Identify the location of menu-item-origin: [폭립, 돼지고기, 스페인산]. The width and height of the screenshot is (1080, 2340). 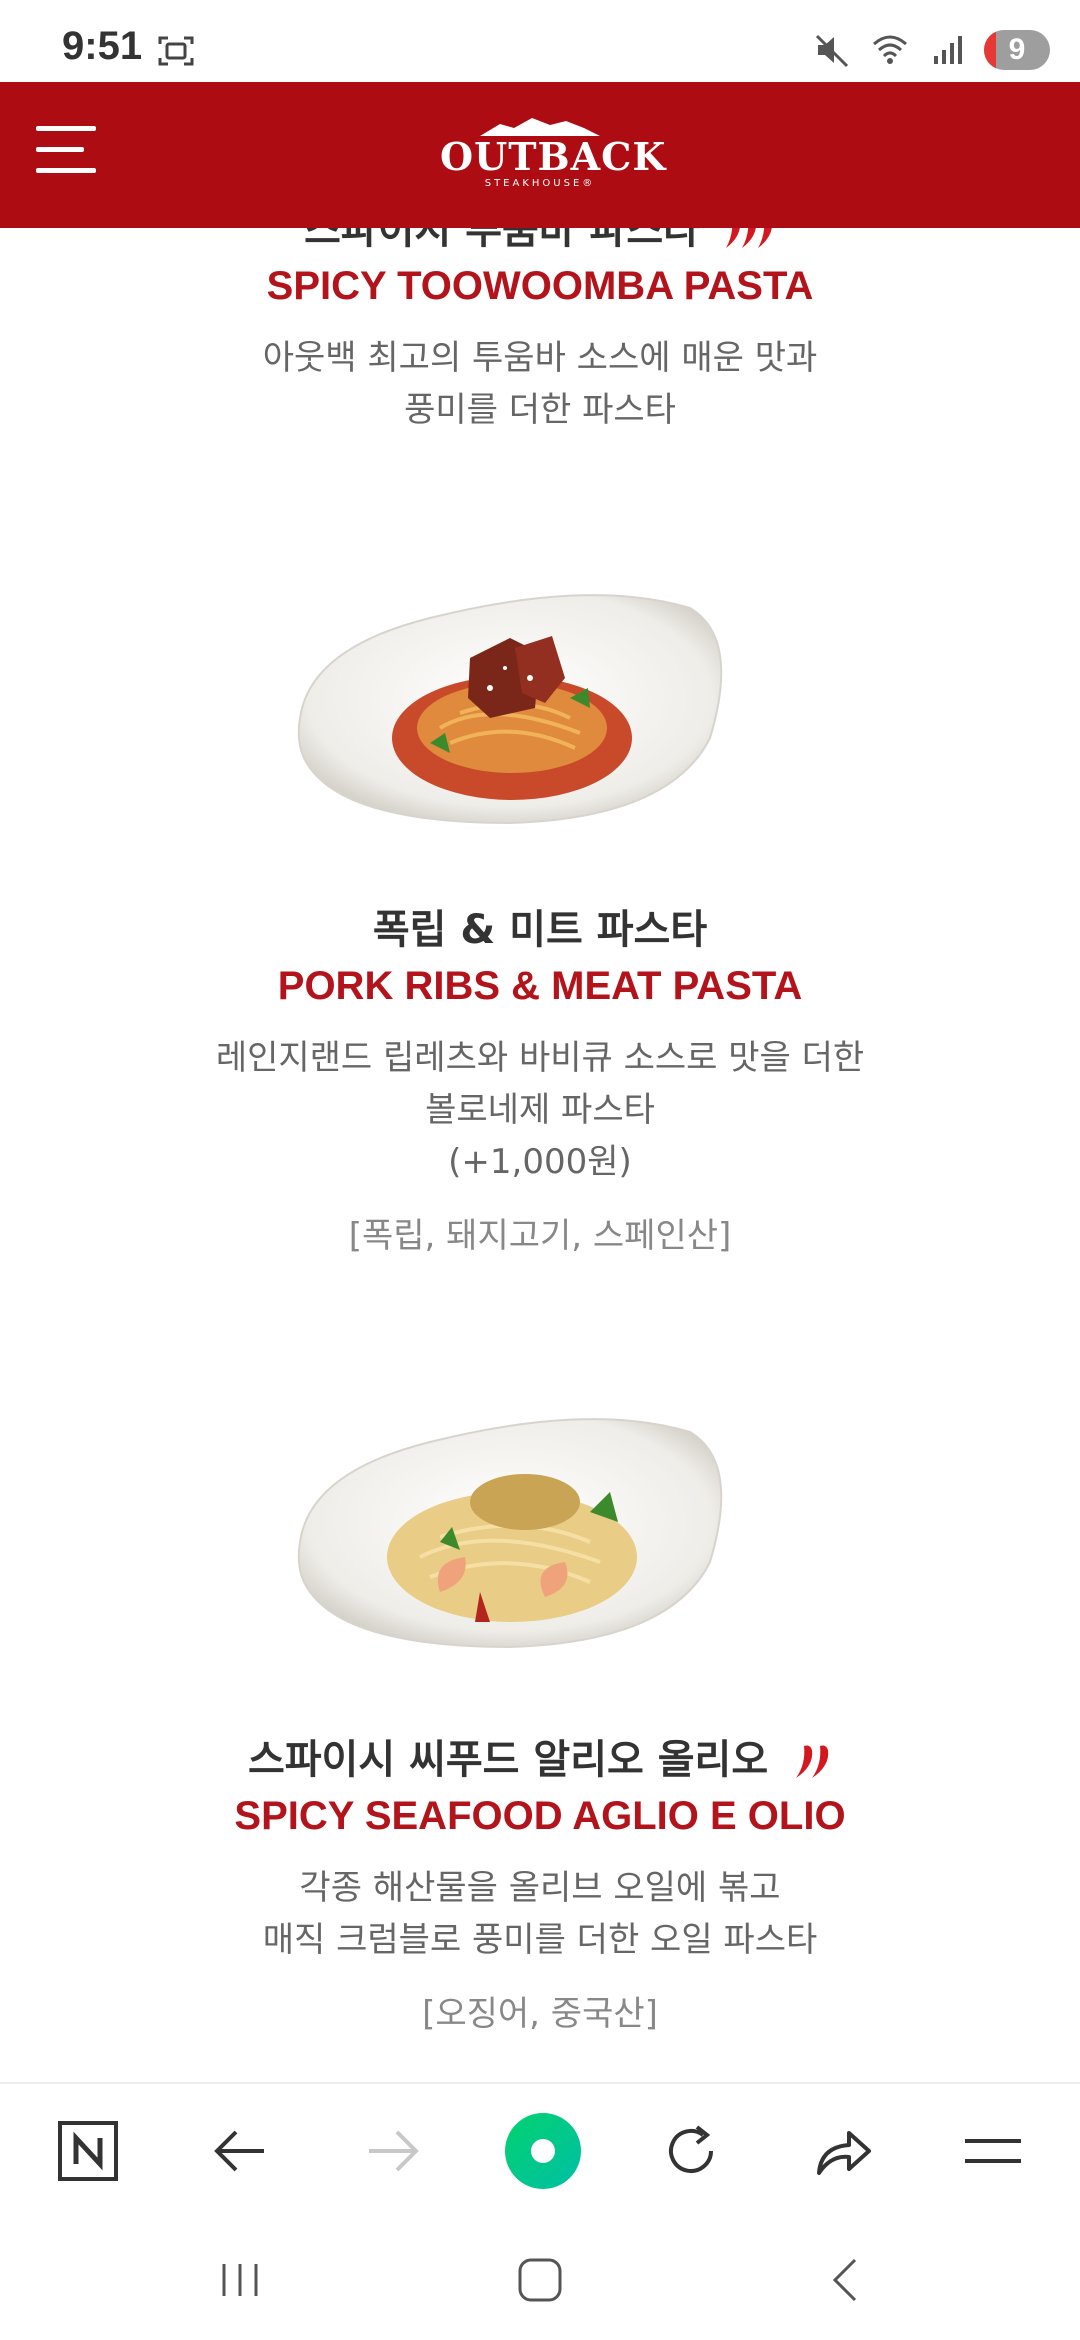
(540, 1236).